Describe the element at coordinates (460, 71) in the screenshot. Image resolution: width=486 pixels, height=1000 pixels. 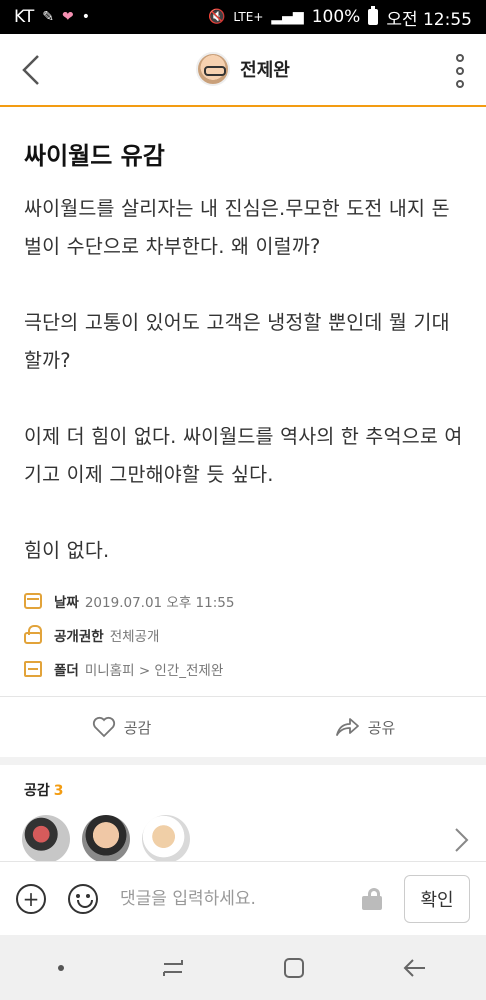
I see `more-options-icon` at that location.